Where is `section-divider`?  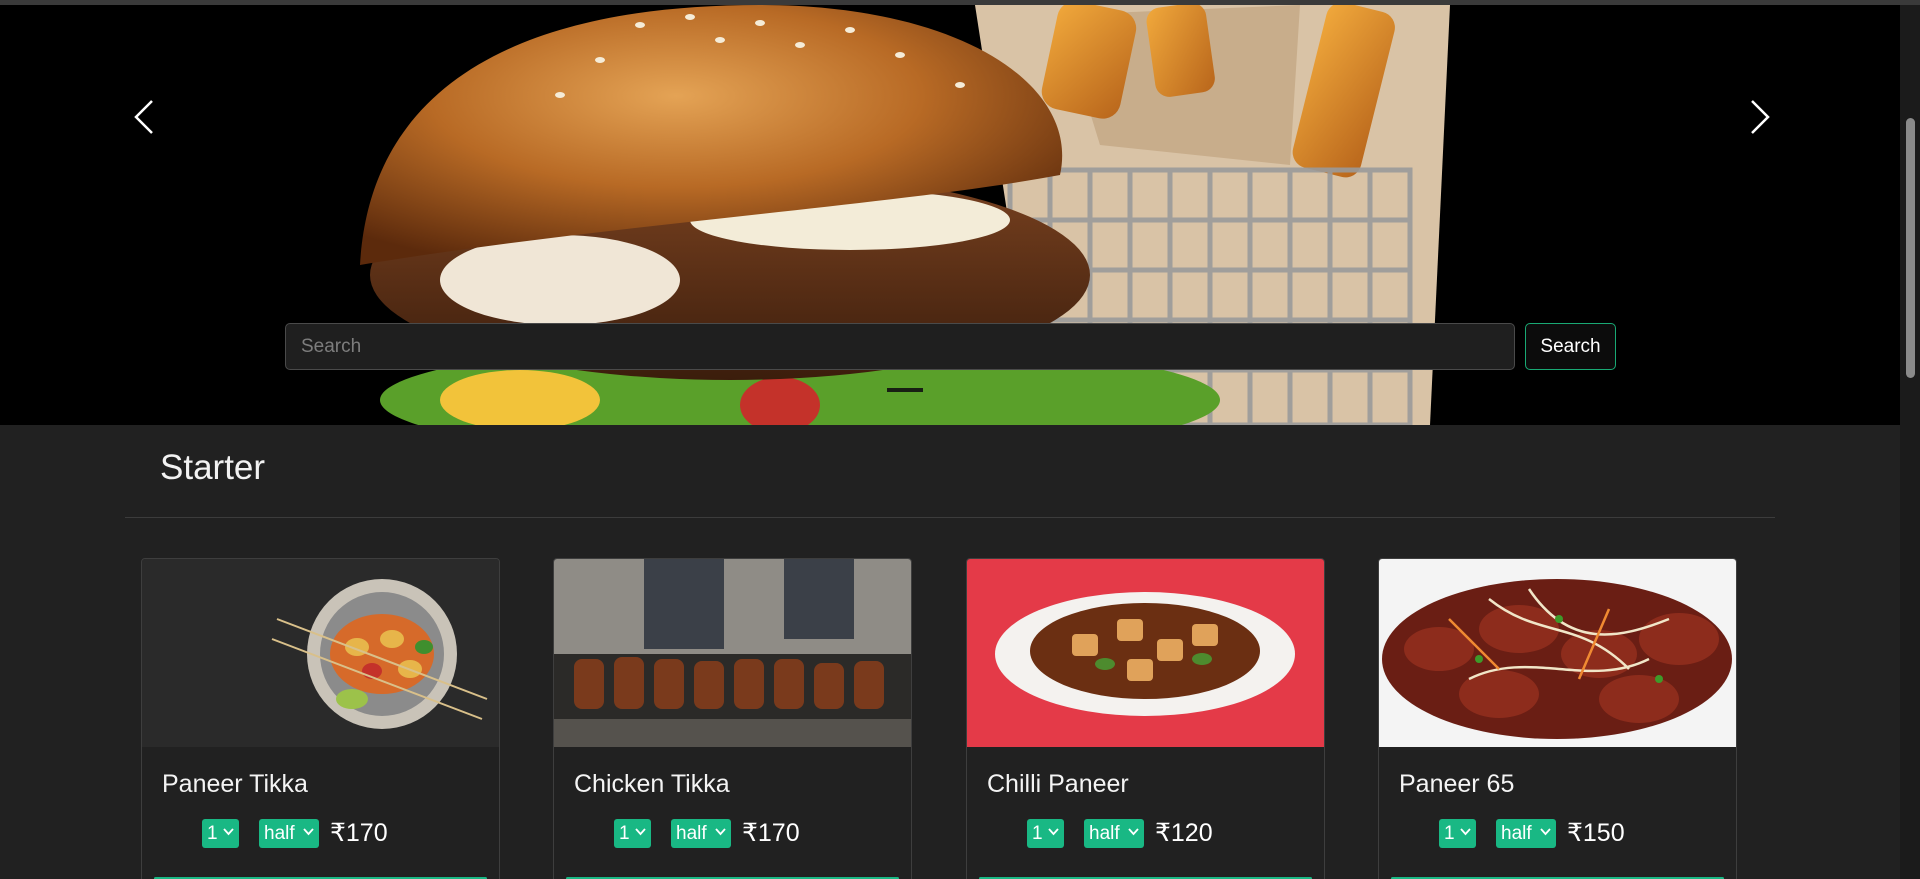 section-divider is located at coordinates (950, 517).